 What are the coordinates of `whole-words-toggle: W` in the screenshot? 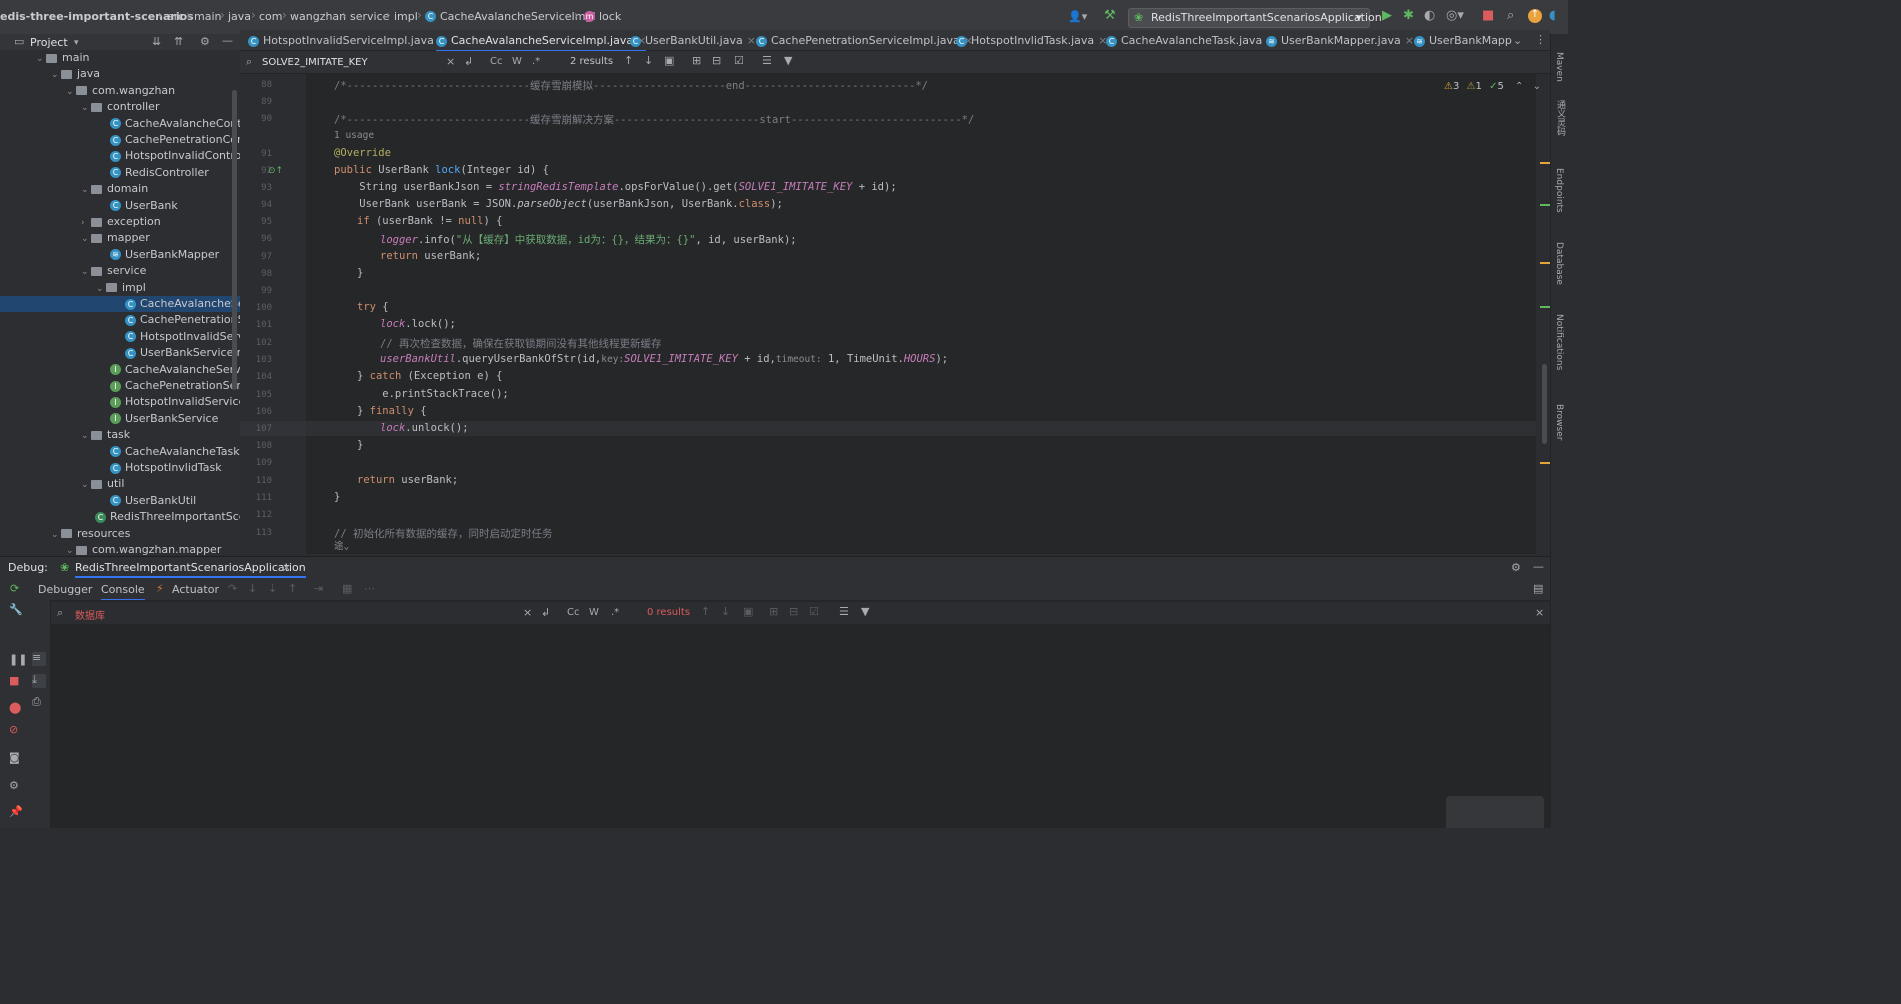 It's located at (594, 613).